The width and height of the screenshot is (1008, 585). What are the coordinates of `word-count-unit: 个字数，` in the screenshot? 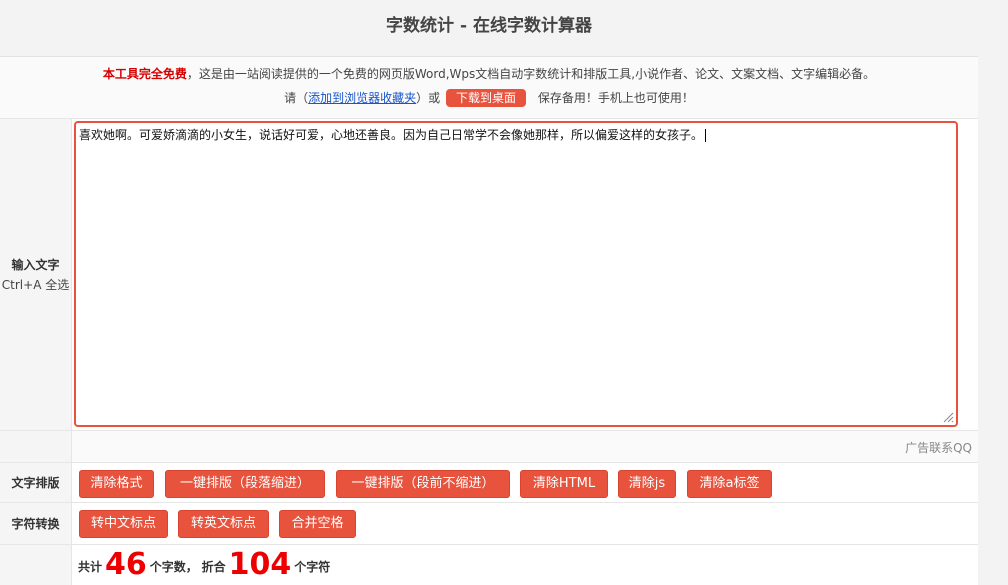 It's located at (173, 567).